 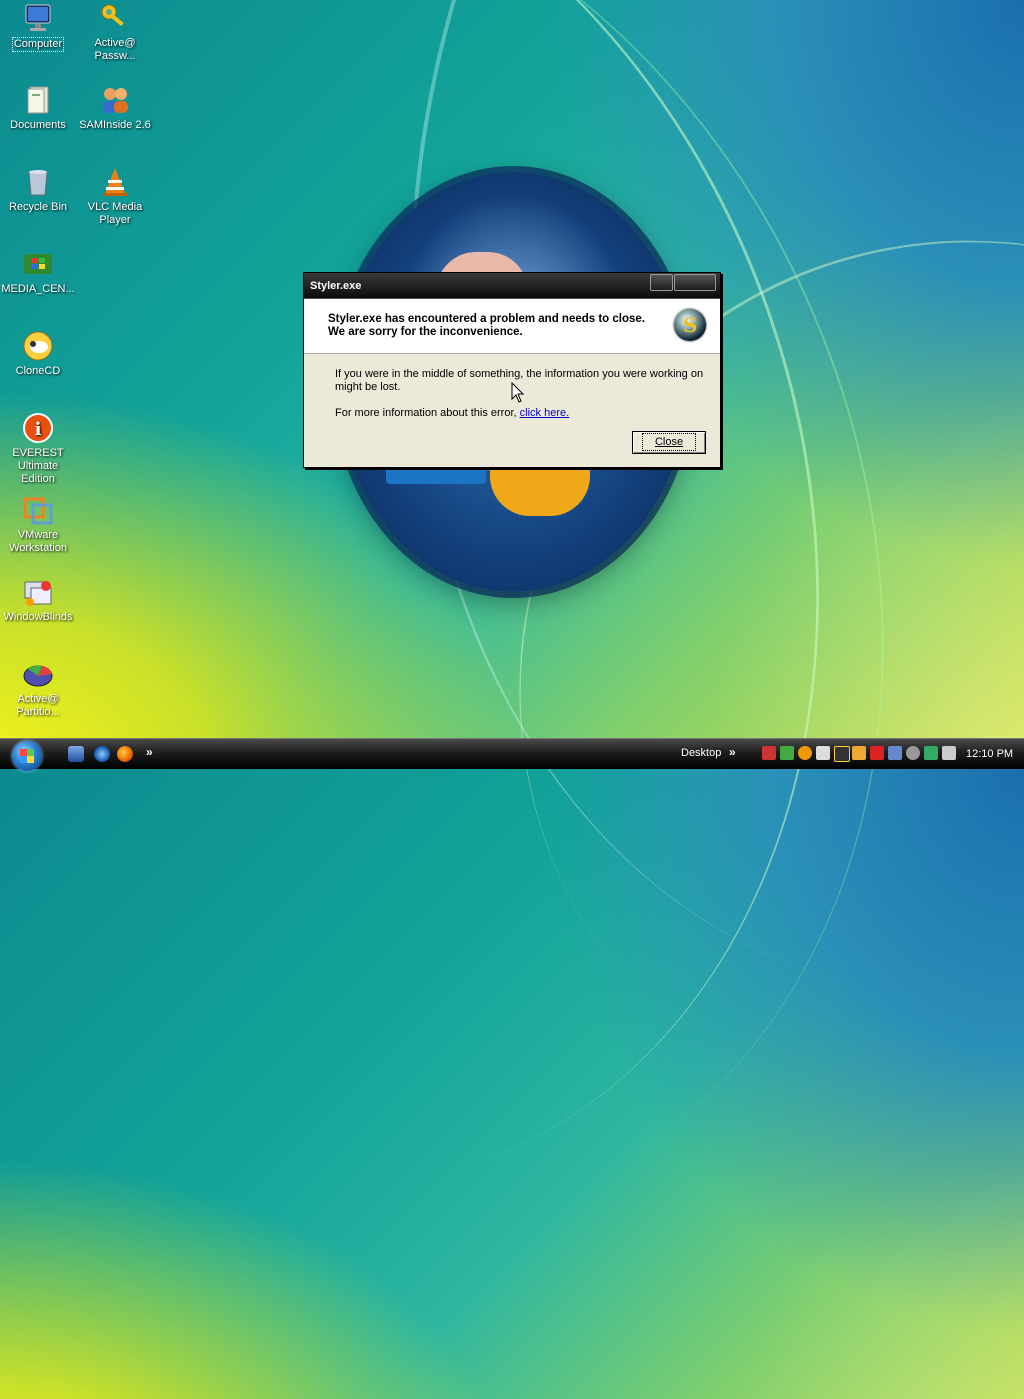 What do you see at coordinates (115, 125) in the screenshot?
I see `desktop-icon-label: SAMInside 2.6` at bounding box center [115, 125].